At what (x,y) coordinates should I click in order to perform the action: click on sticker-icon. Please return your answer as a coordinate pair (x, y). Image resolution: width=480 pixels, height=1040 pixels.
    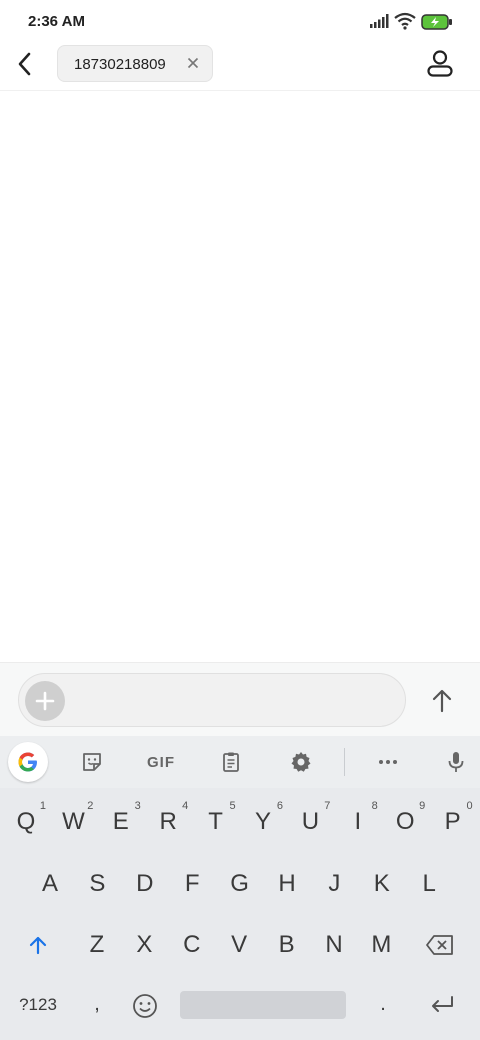
    Looking at the image, I should click on (92, 762).